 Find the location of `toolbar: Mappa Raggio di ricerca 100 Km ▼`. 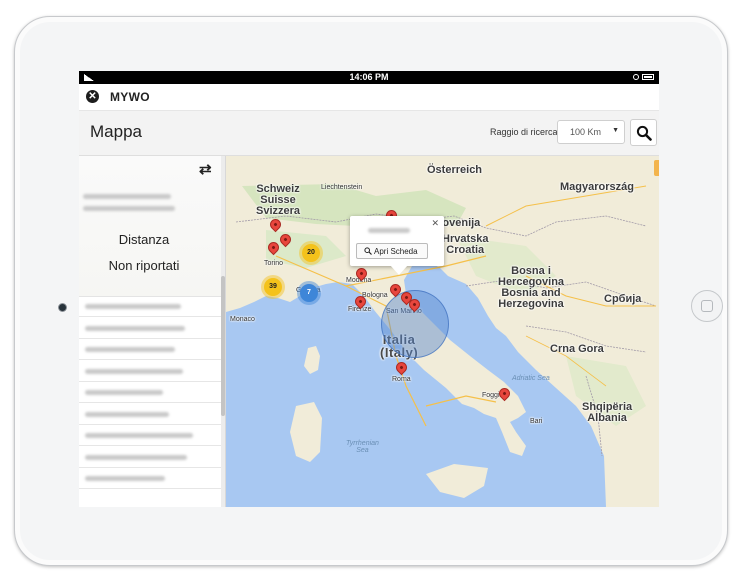

toolbar: Mappa Raggio di ricerca 100 Km ▼ is located at coordinates (369, 133).